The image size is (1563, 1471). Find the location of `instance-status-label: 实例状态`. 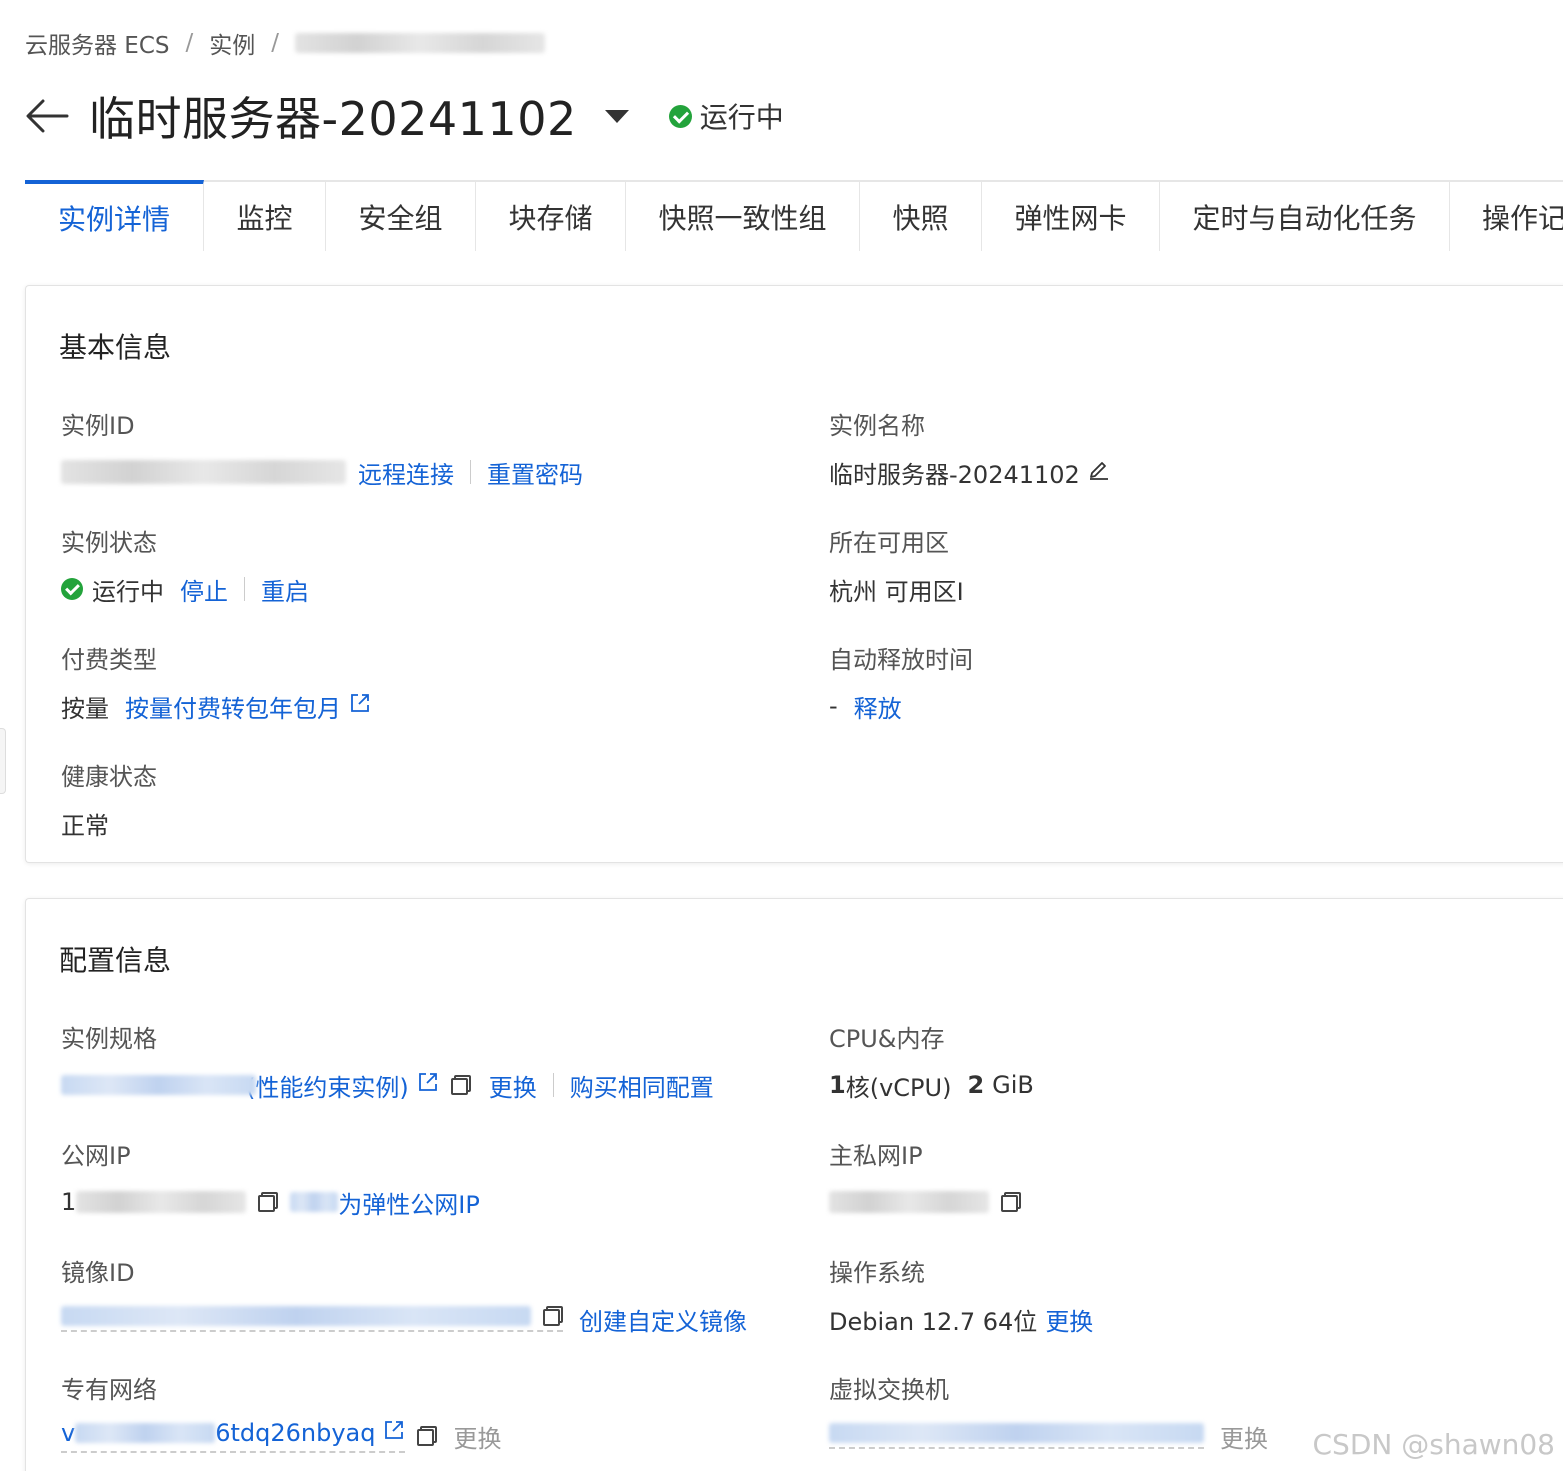

instance-status-label: 实例状态 is located at coordinates (109, 543).